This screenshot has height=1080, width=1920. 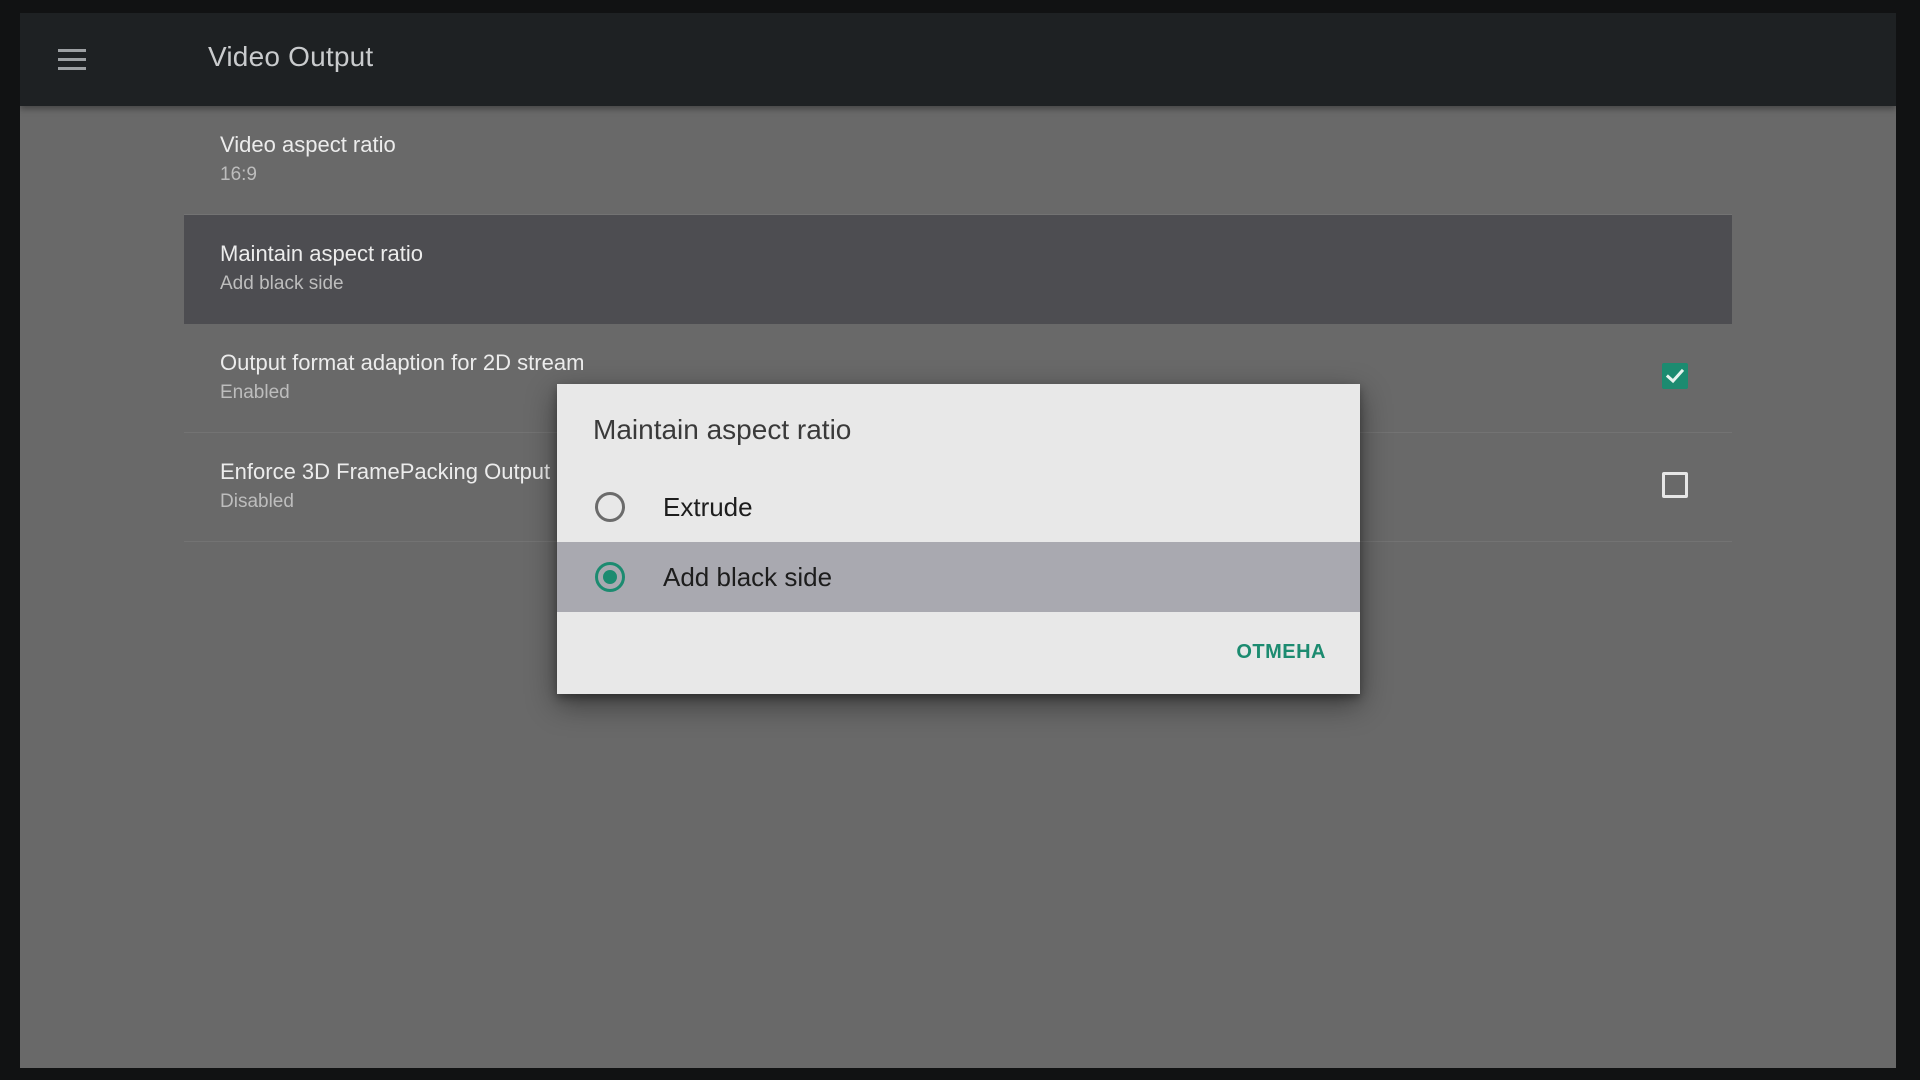 I want to click on setting-title: Video aspect ratio, so click(x=308, y=144).